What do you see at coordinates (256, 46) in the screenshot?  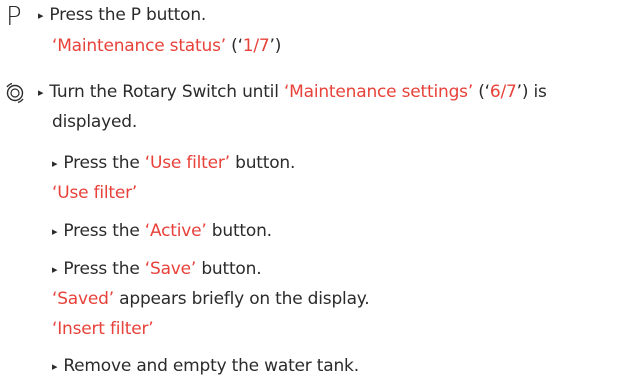 I see `page-indicator: 1/7` at bounding box center [256, 46].